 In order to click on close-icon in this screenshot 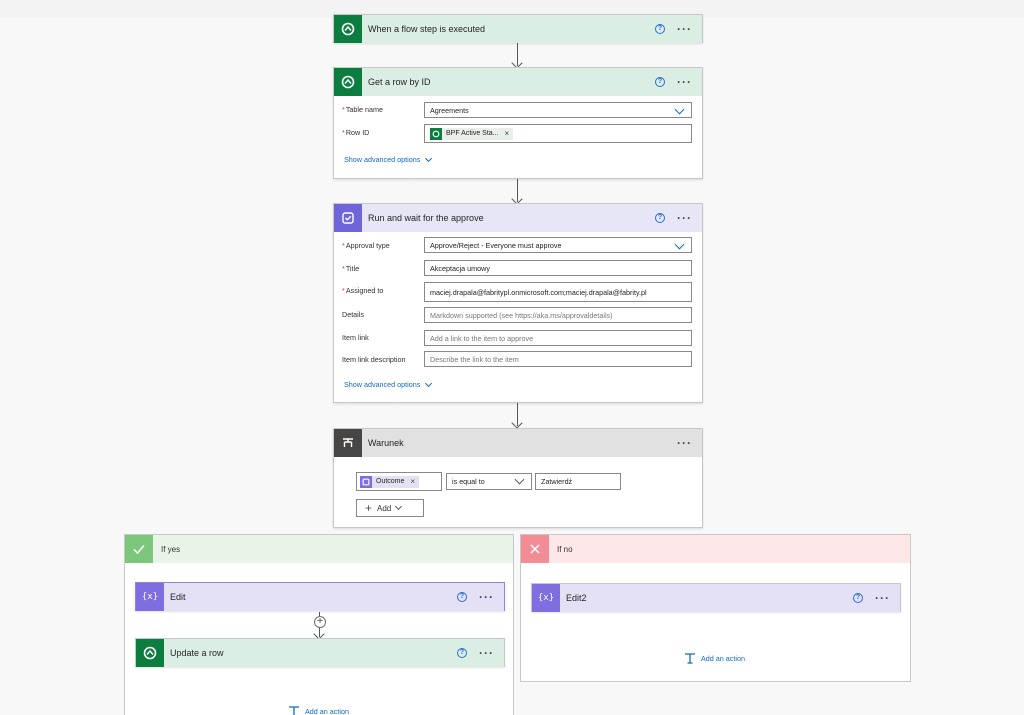, I will do `click(535, 549)`.